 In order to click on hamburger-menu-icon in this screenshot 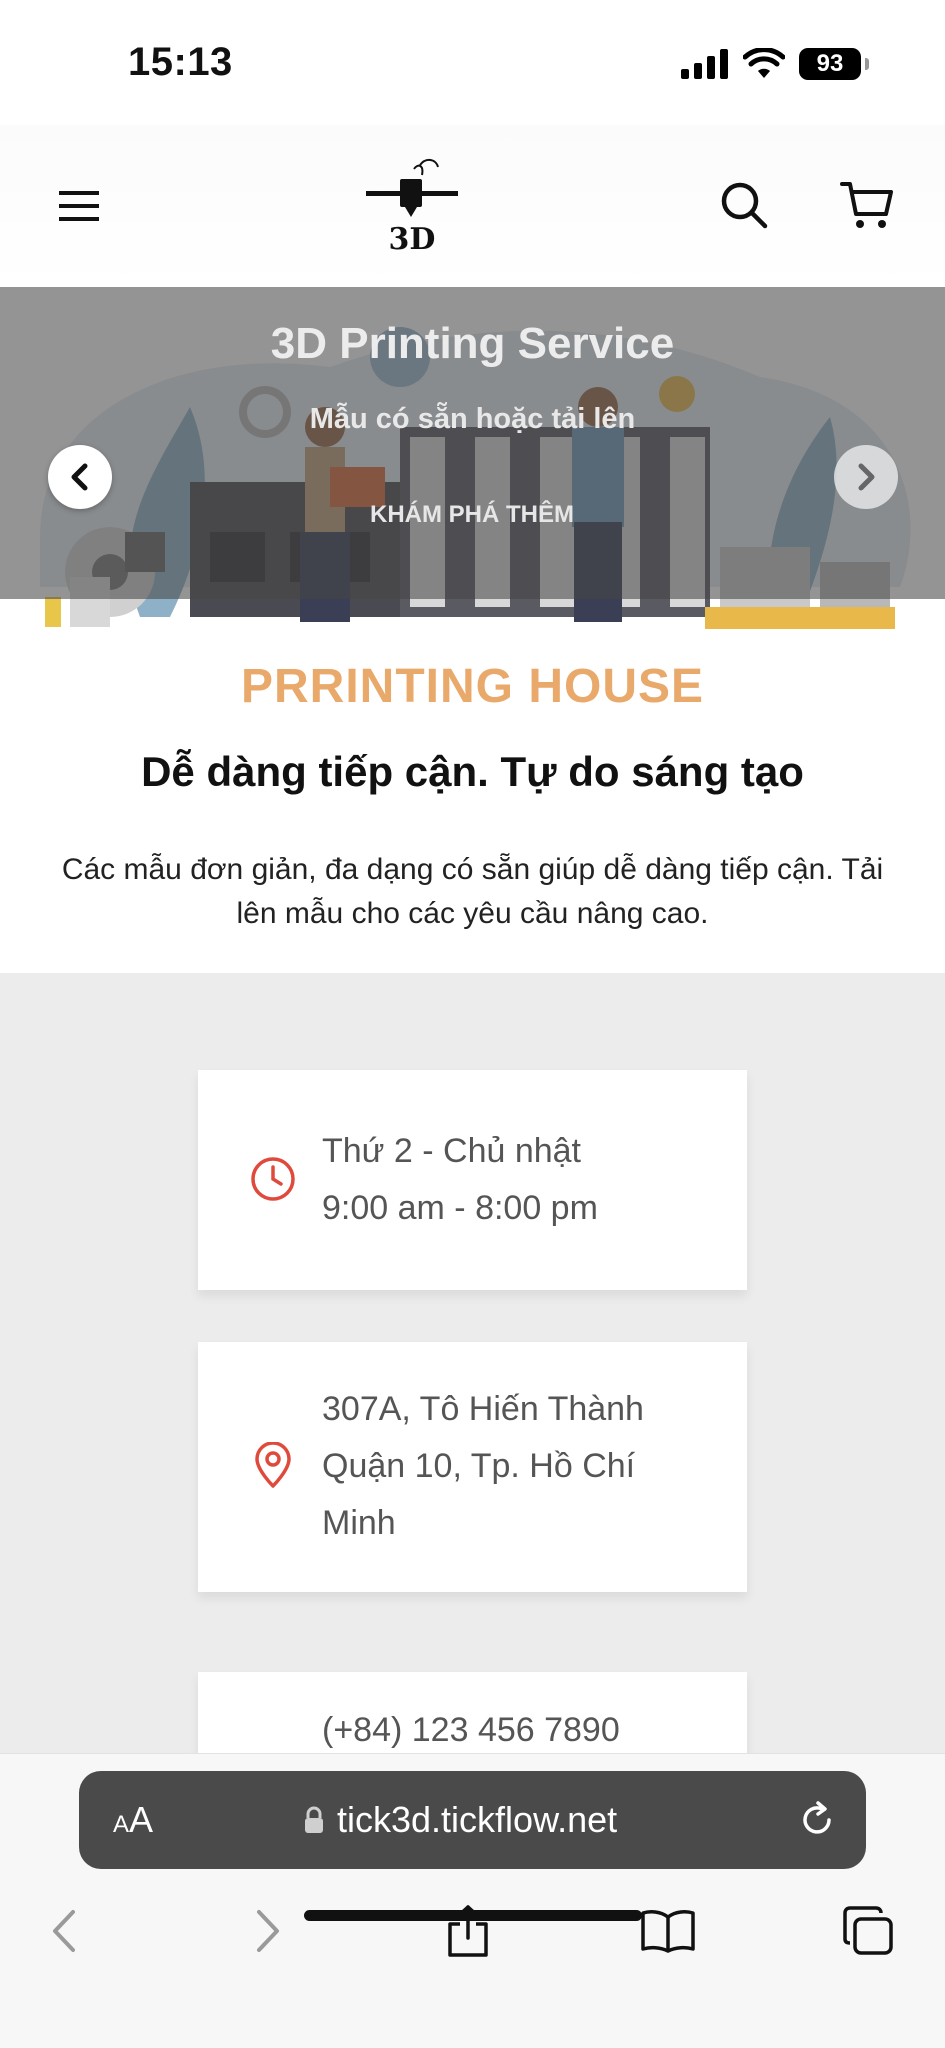, I will do `click(79, 206)`.